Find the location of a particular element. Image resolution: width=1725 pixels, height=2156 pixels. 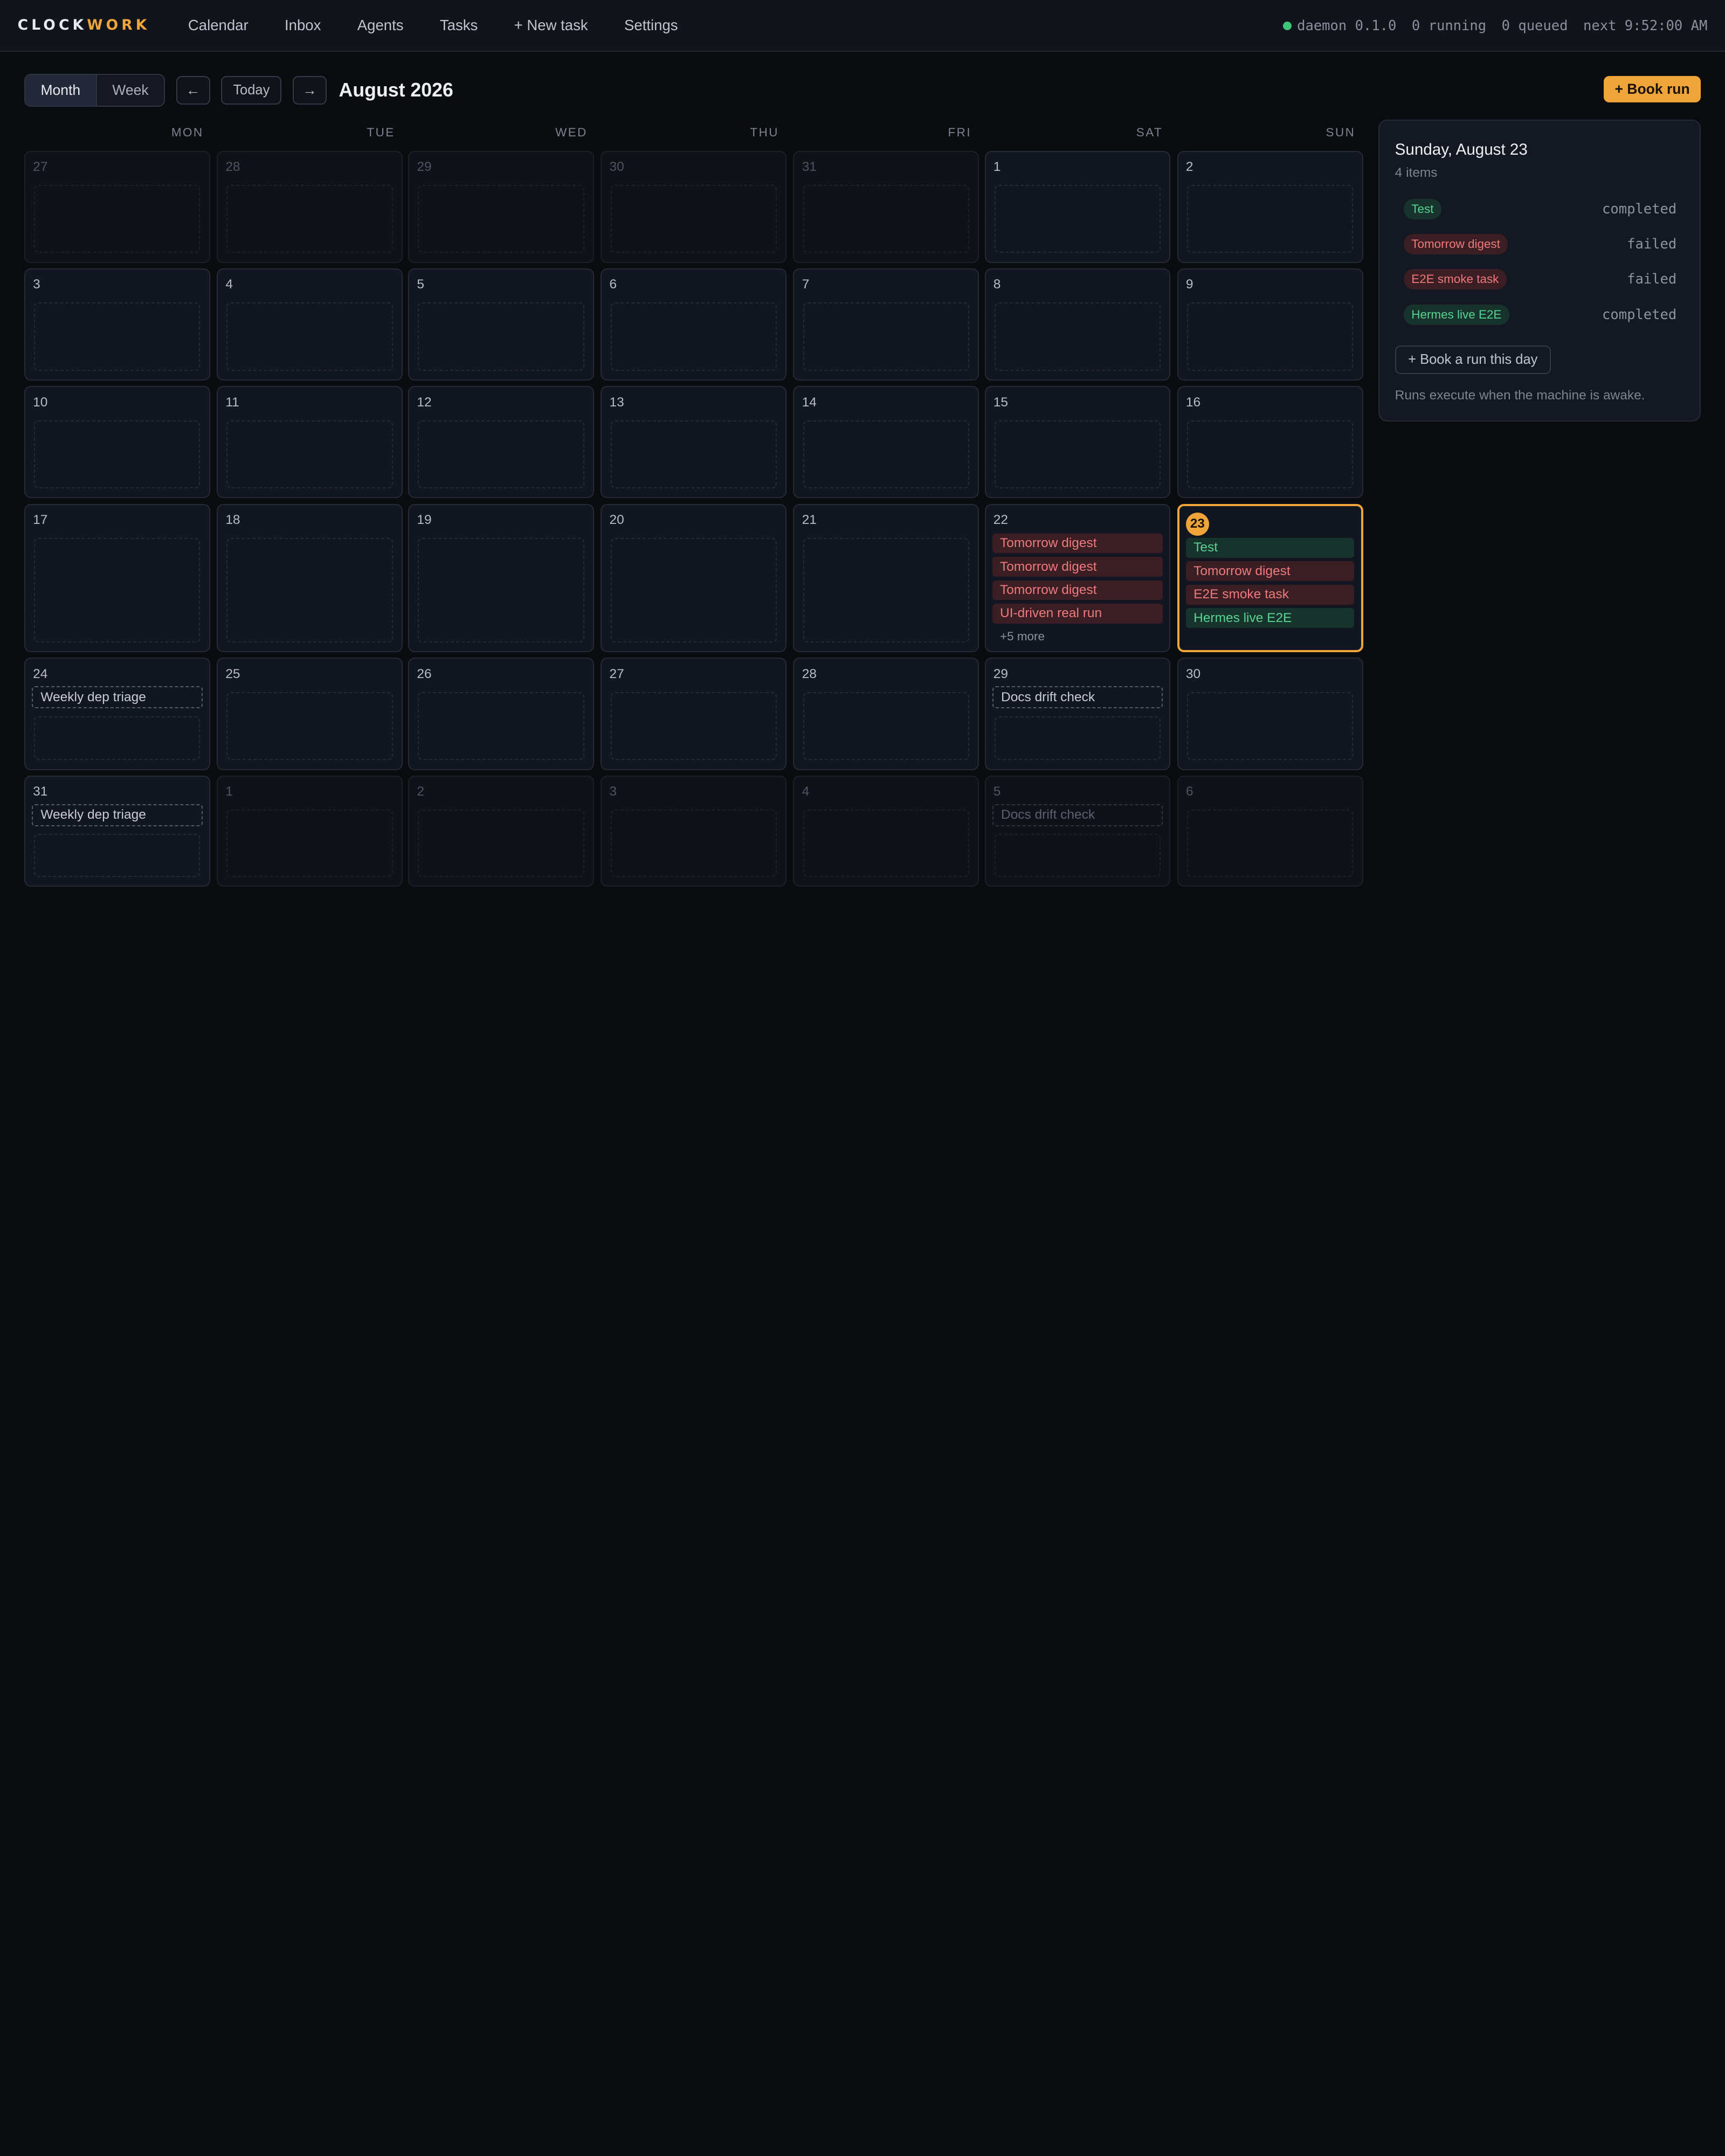

event-pill-completed: Test is located at coordinates (1270, 547).